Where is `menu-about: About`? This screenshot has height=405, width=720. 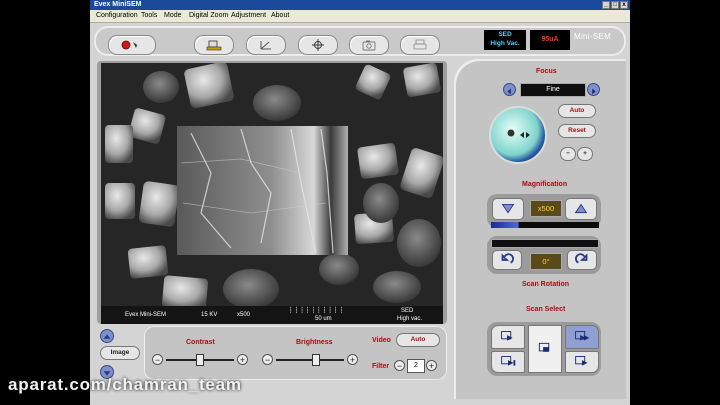 menu-about: About is located at coordinates (280, 16).